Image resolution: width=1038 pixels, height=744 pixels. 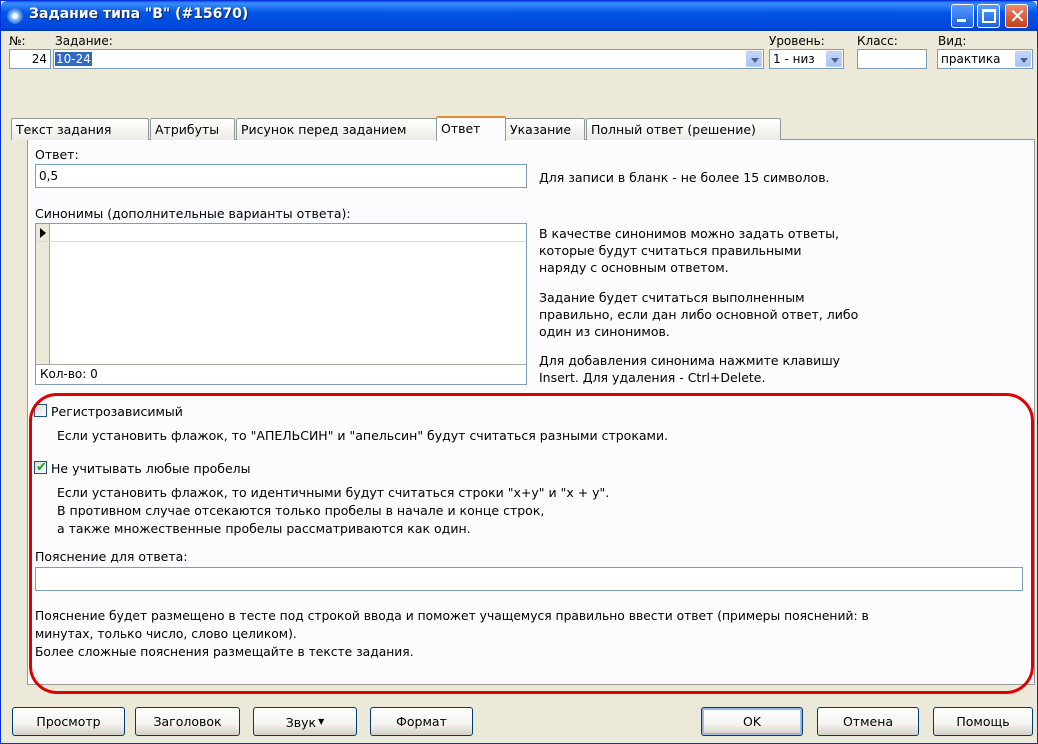 What do you see at coordinates (49, 176) in the screenshot?
I see `answer-value: 0,5` at bounding box center [49, 176].